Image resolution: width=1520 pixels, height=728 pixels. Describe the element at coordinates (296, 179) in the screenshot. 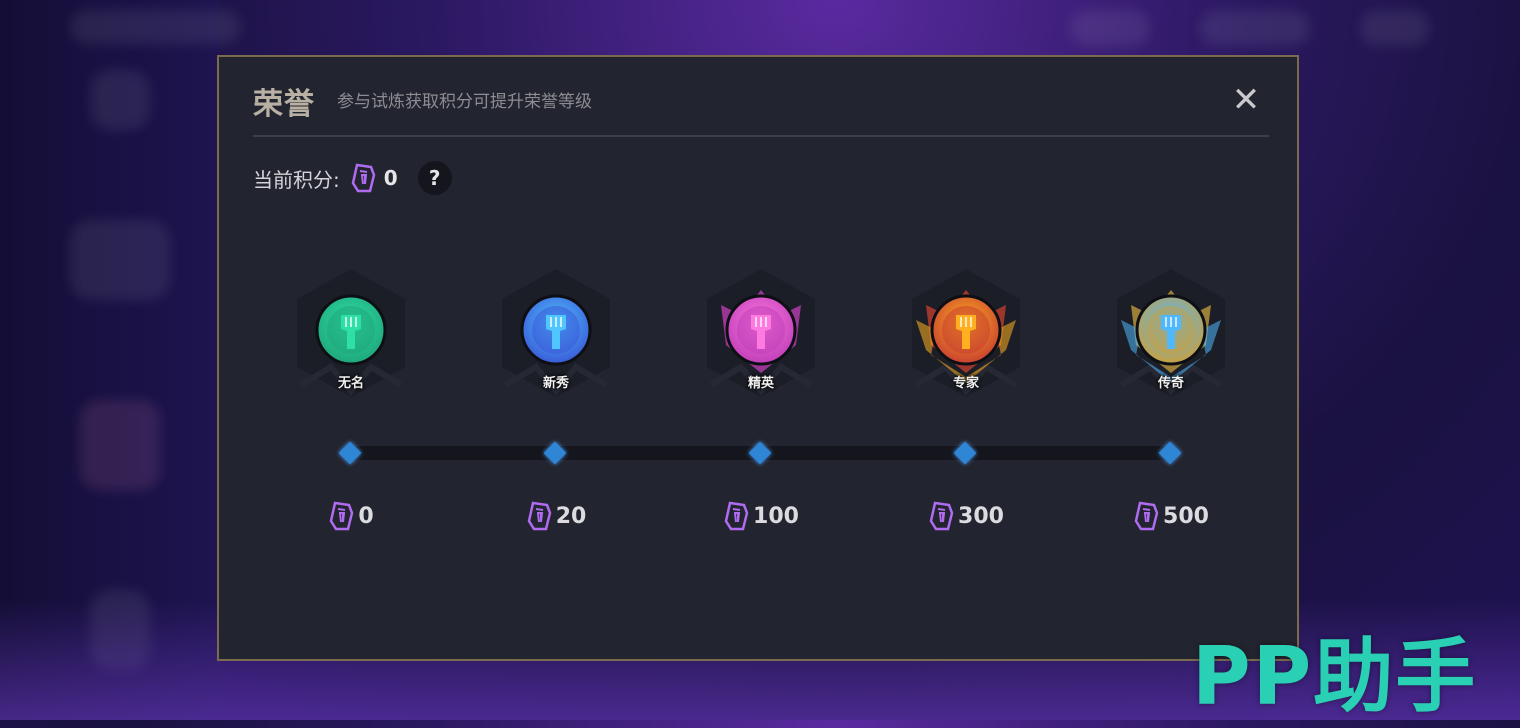

I see `current-score-label: 当前积分:` at that location.